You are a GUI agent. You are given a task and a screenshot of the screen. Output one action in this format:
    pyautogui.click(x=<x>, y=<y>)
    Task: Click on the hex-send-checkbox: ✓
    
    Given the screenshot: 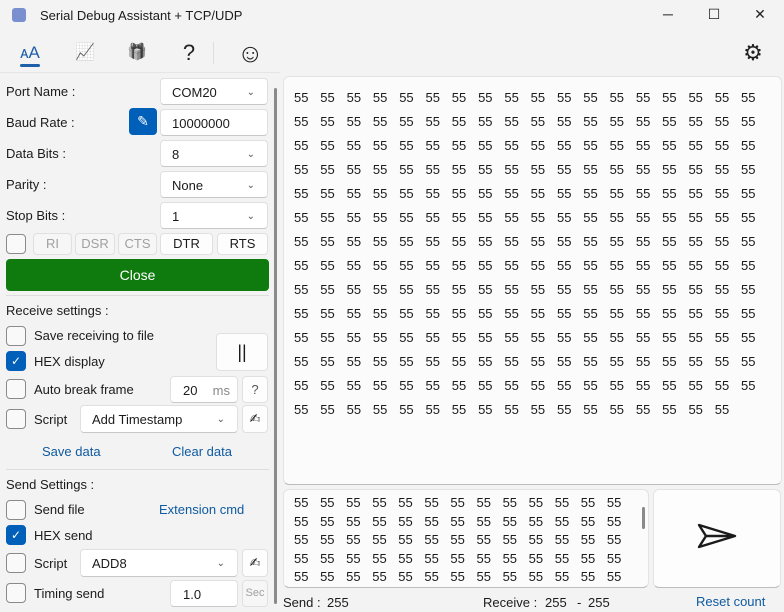 What is the action you would take?
    pyautogui.click(x=16, y=535)
    